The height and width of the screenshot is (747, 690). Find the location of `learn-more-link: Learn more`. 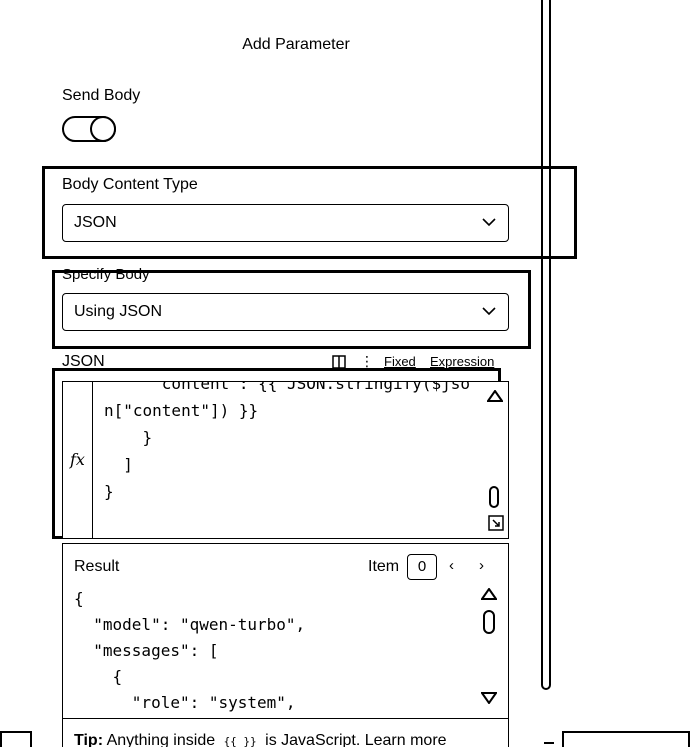

learn-more-link: Learn more is located at coordinates (406, 739).